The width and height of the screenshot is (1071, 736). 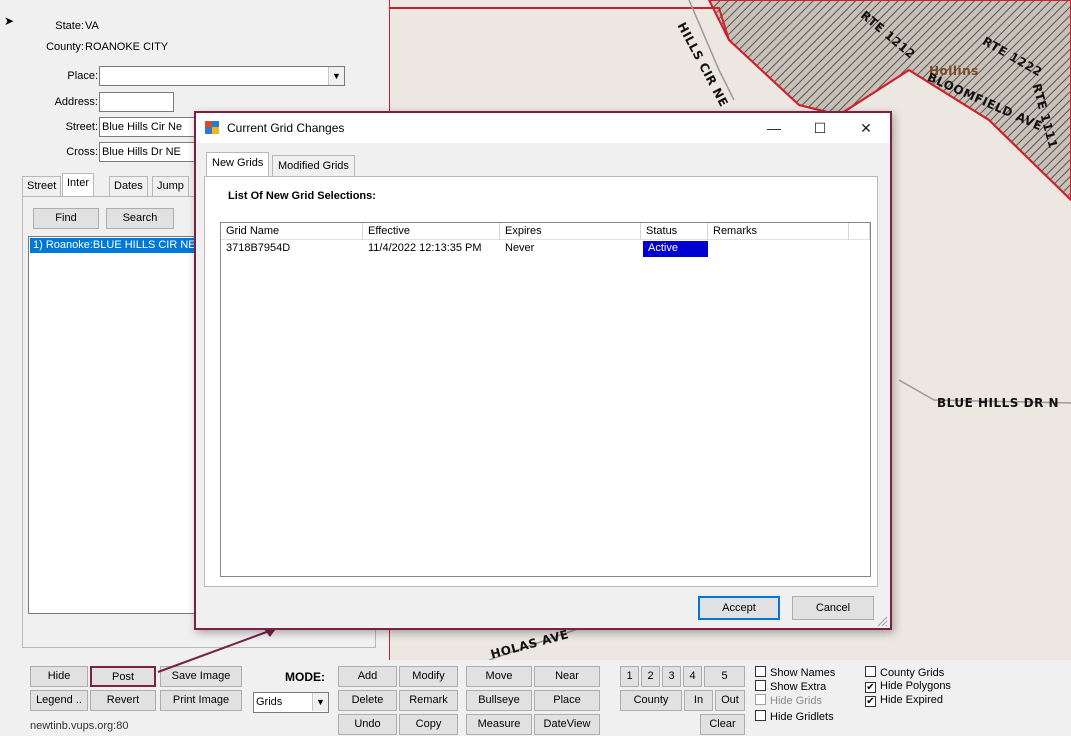 I want to click on hide-polygons-label: Hide Polygons, so click(x=915, y=686).